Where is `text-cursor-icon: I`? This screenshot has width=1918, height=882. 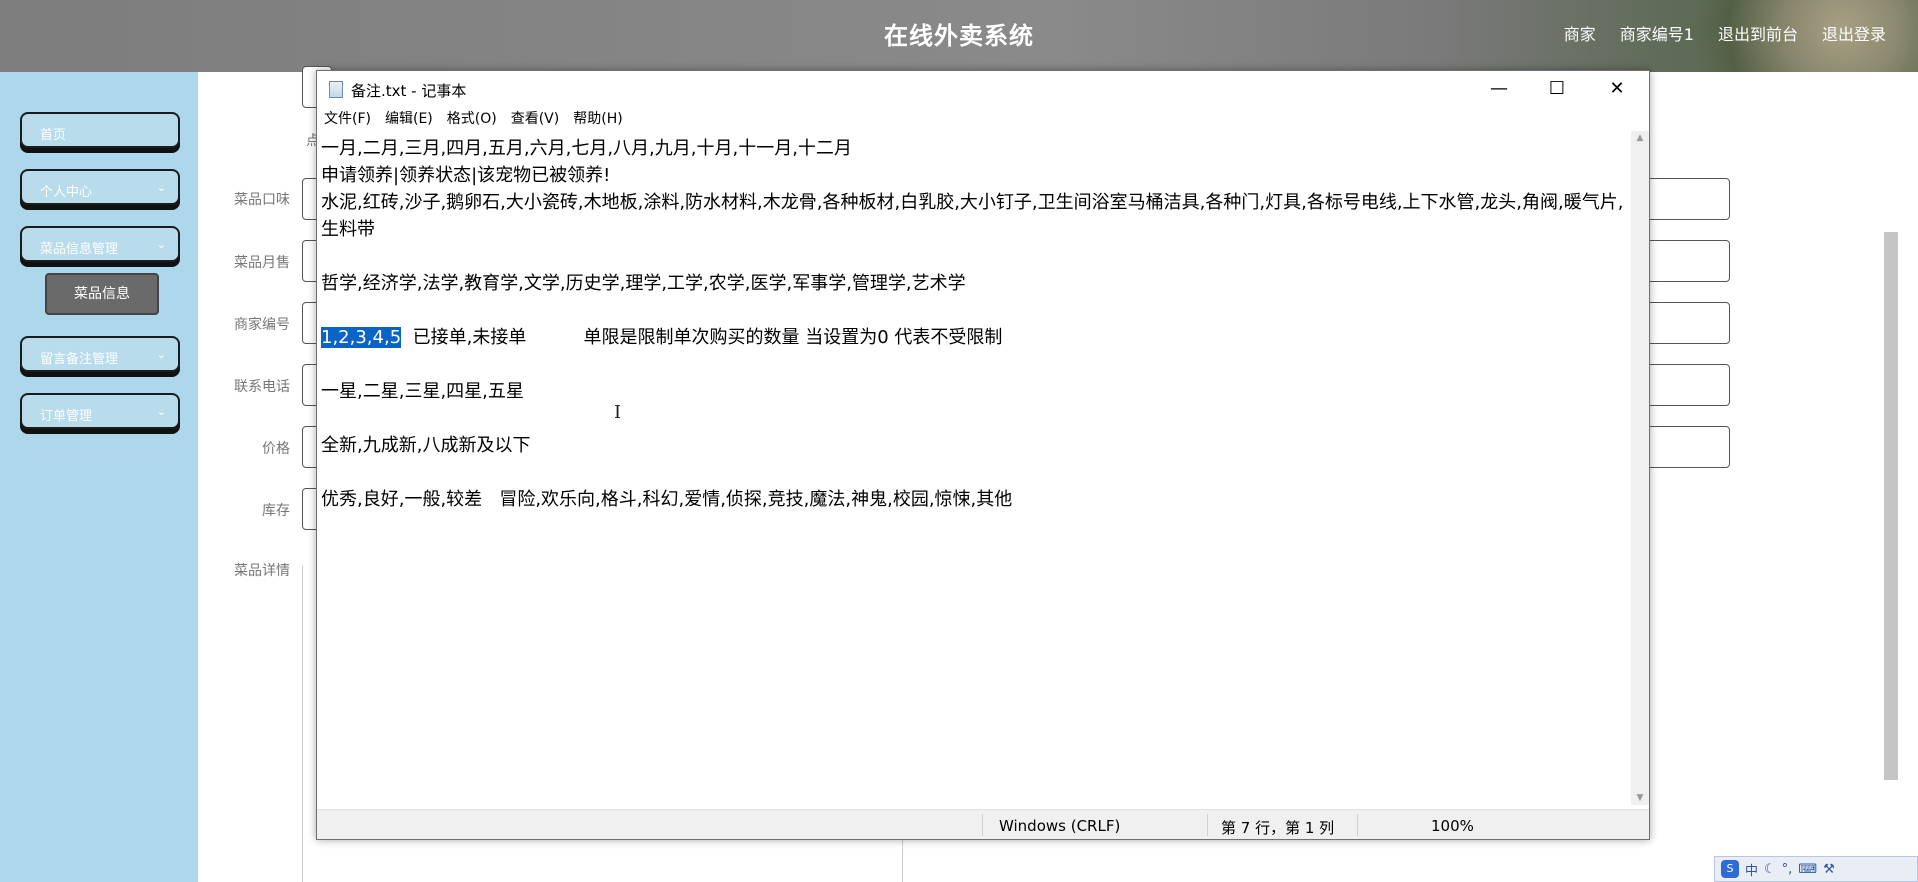
text-cursor-icon: I is located at coordinates (618, 412).